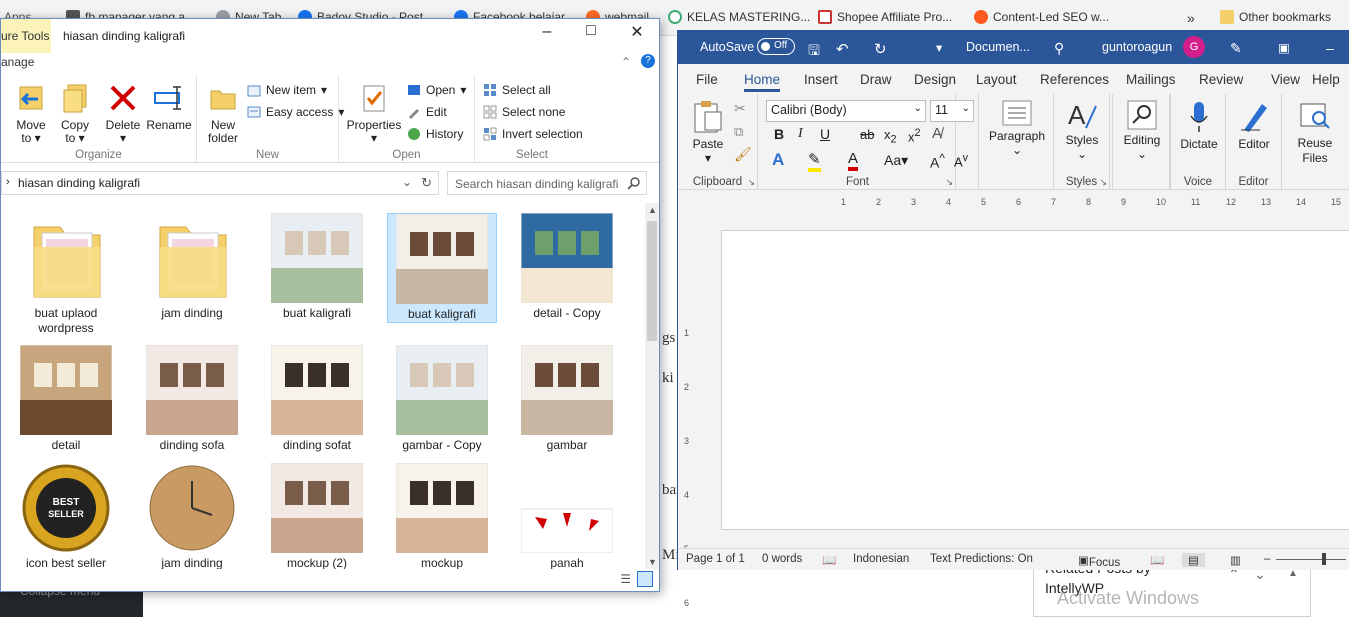 This screenshot has height=617, width=1349. I want to click on text-effects-icon: A, so click(778, 160).